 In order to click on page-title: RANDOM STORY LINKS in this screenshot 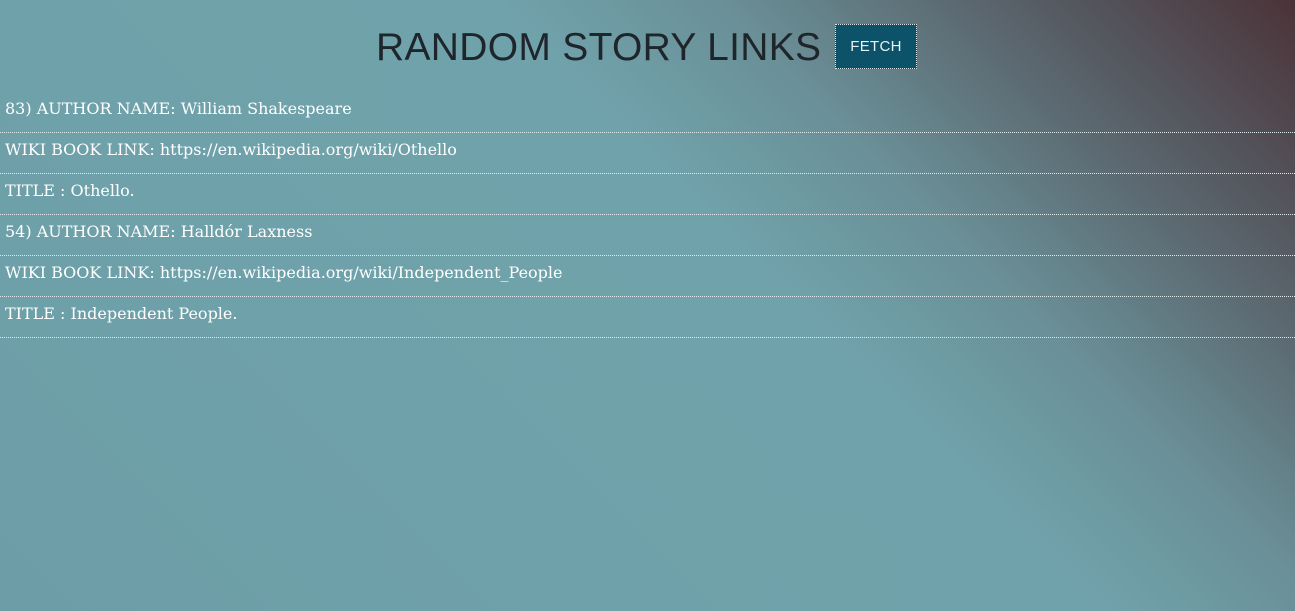, I will do `click(599, 47)`.